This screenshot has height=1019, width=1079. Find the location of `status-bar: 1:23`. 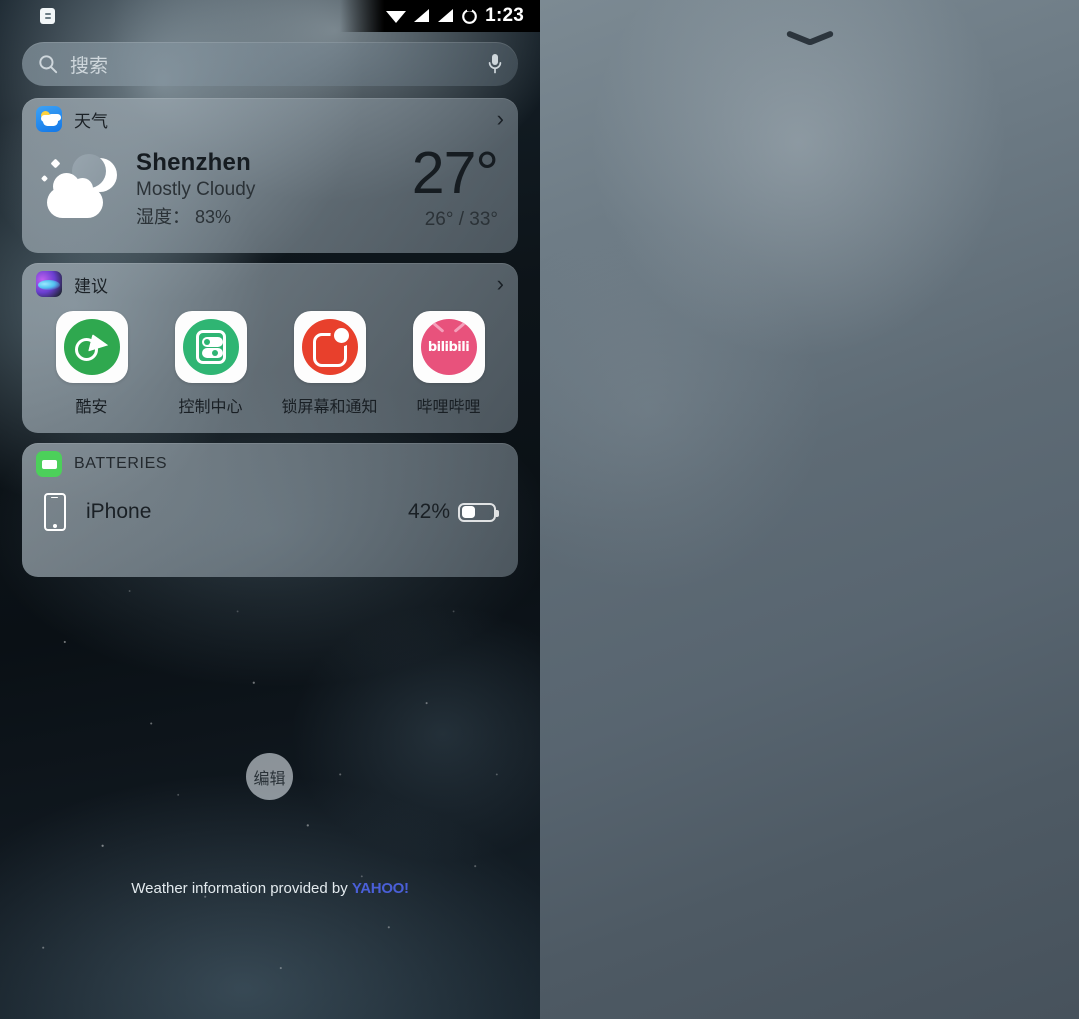

status-bar: 1:23 is located at coordinates (270, 16).